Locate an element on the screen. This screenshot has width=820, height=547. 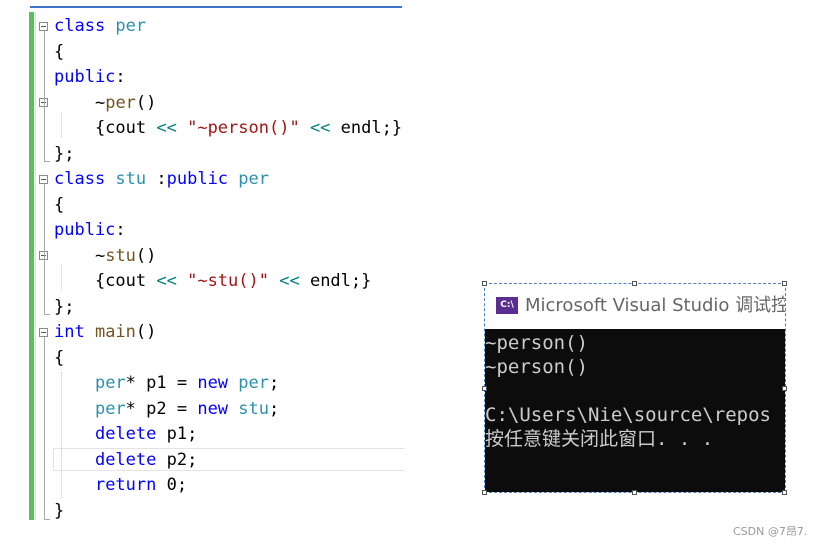
code-token: delete is located at coordinates (125, 459).